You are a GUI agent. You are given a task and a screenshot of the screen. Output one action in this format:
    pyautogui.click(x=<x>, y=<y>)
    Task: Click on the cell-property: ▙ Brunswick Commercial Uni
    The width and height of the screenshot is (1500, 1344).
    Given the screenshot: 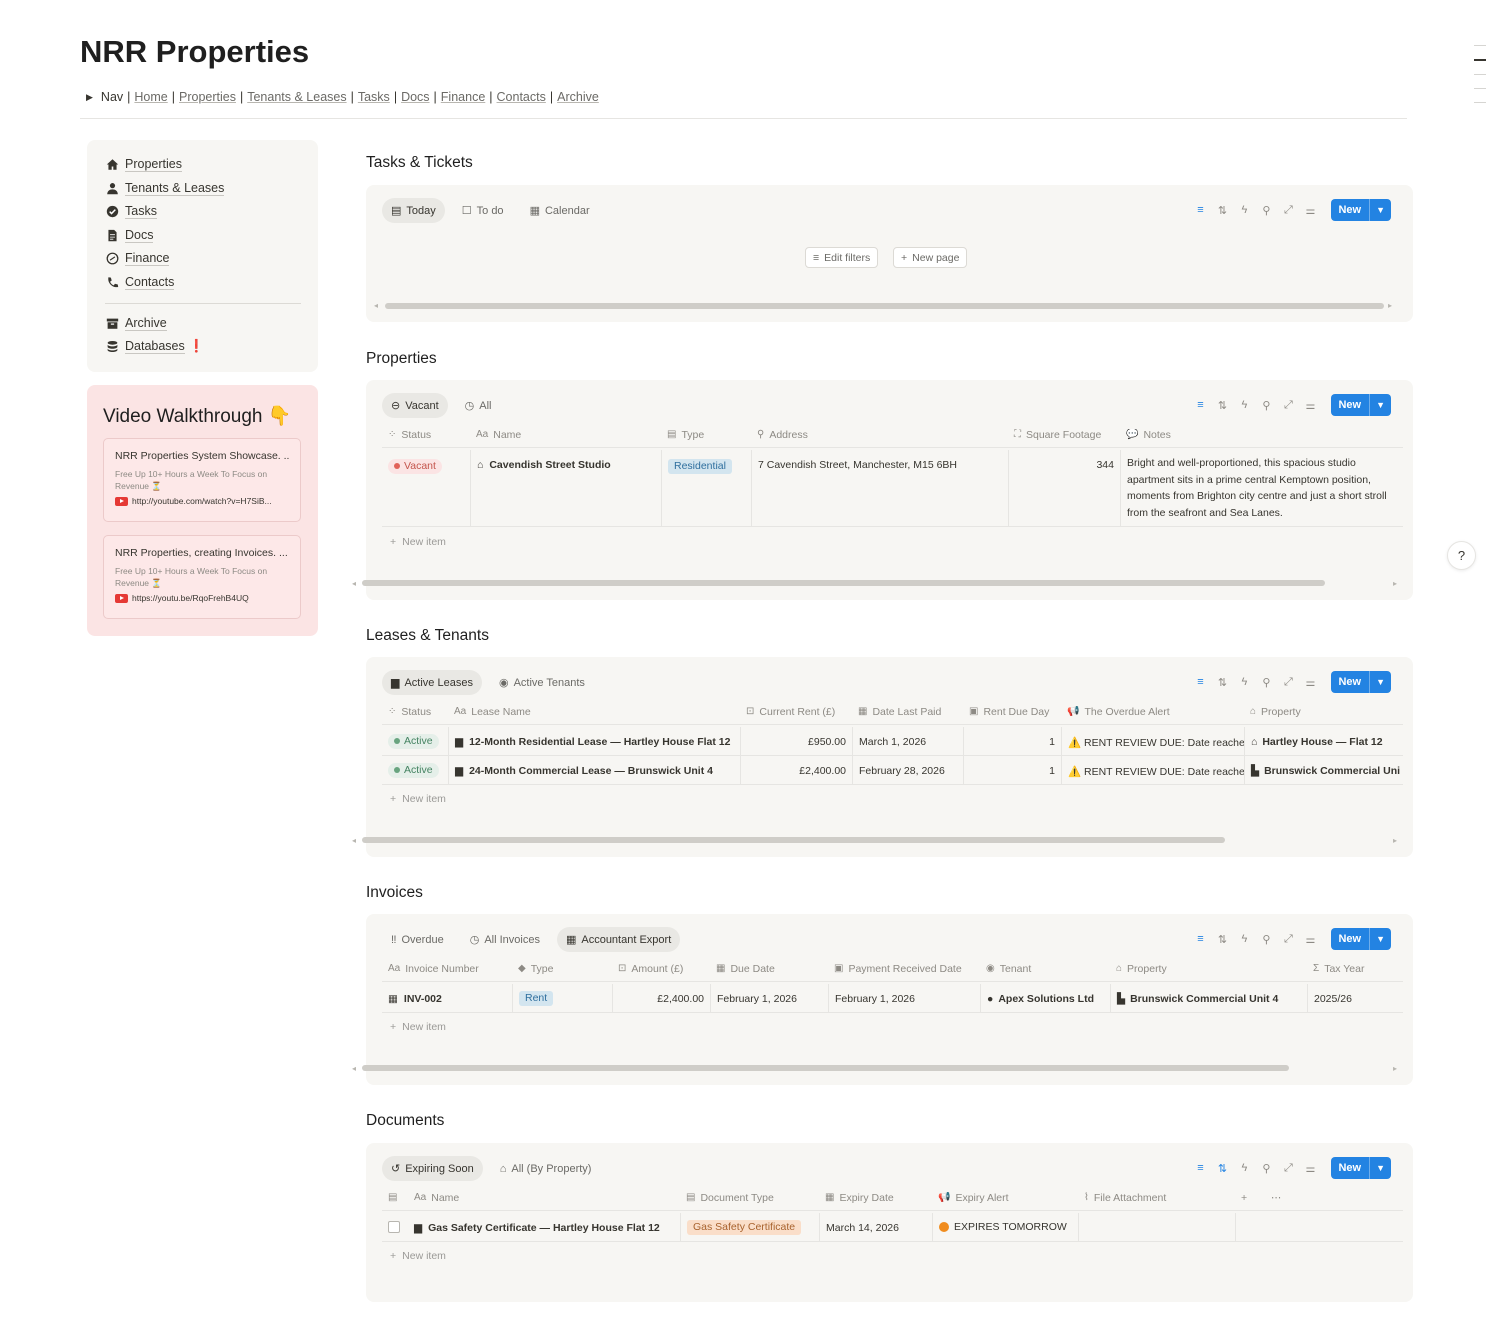 What is the action you would take?
    pyautogui.click(x=1323, y=770)
    